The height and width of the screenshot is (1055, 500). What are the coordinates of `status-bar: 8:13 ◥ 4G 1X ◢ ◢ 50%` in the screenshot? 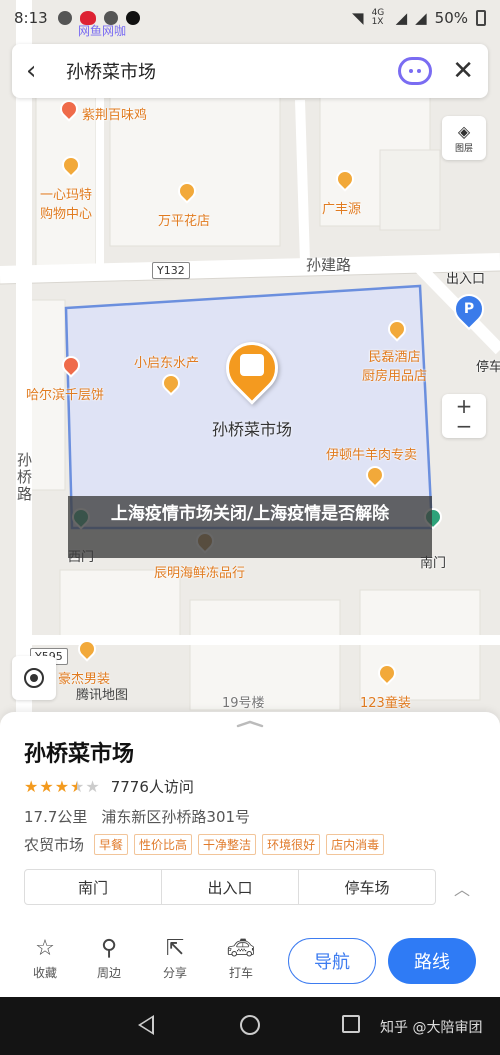 It's located at (250, 18).